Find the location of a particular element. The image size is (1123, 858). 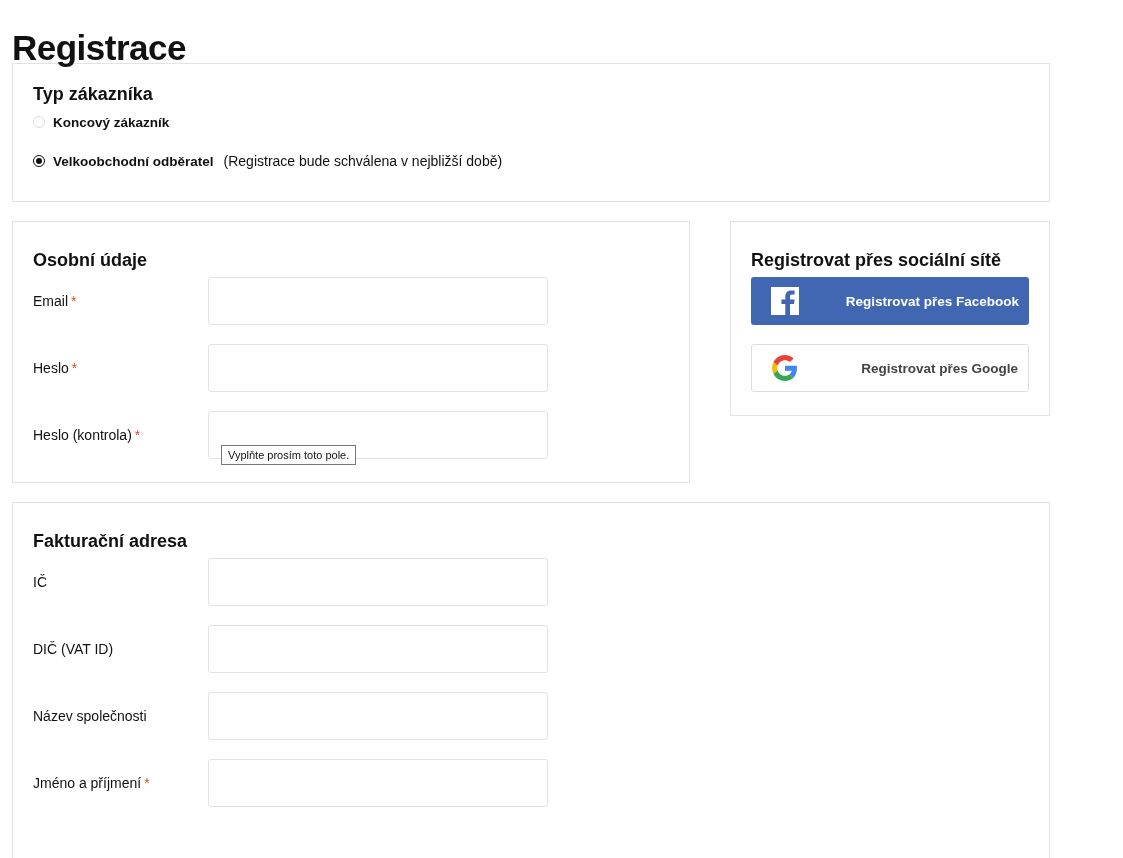

radio-button is located at coordinates (39, 161).